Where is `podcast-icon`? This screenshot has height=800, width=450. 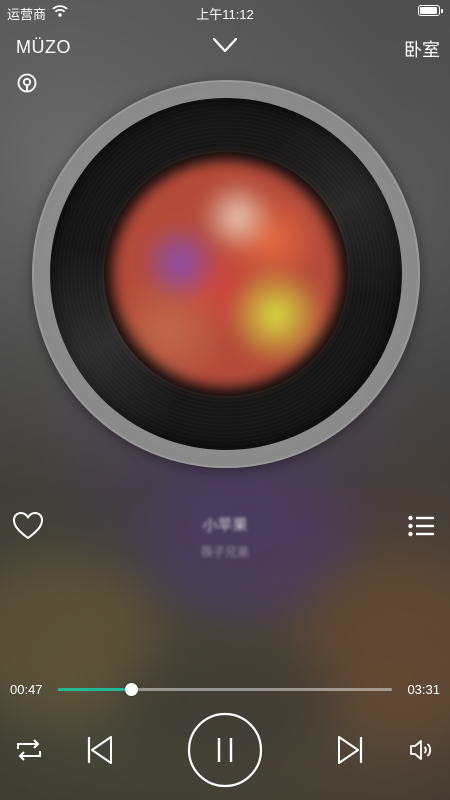 podcast-icon is located at coordinates (27, 84).